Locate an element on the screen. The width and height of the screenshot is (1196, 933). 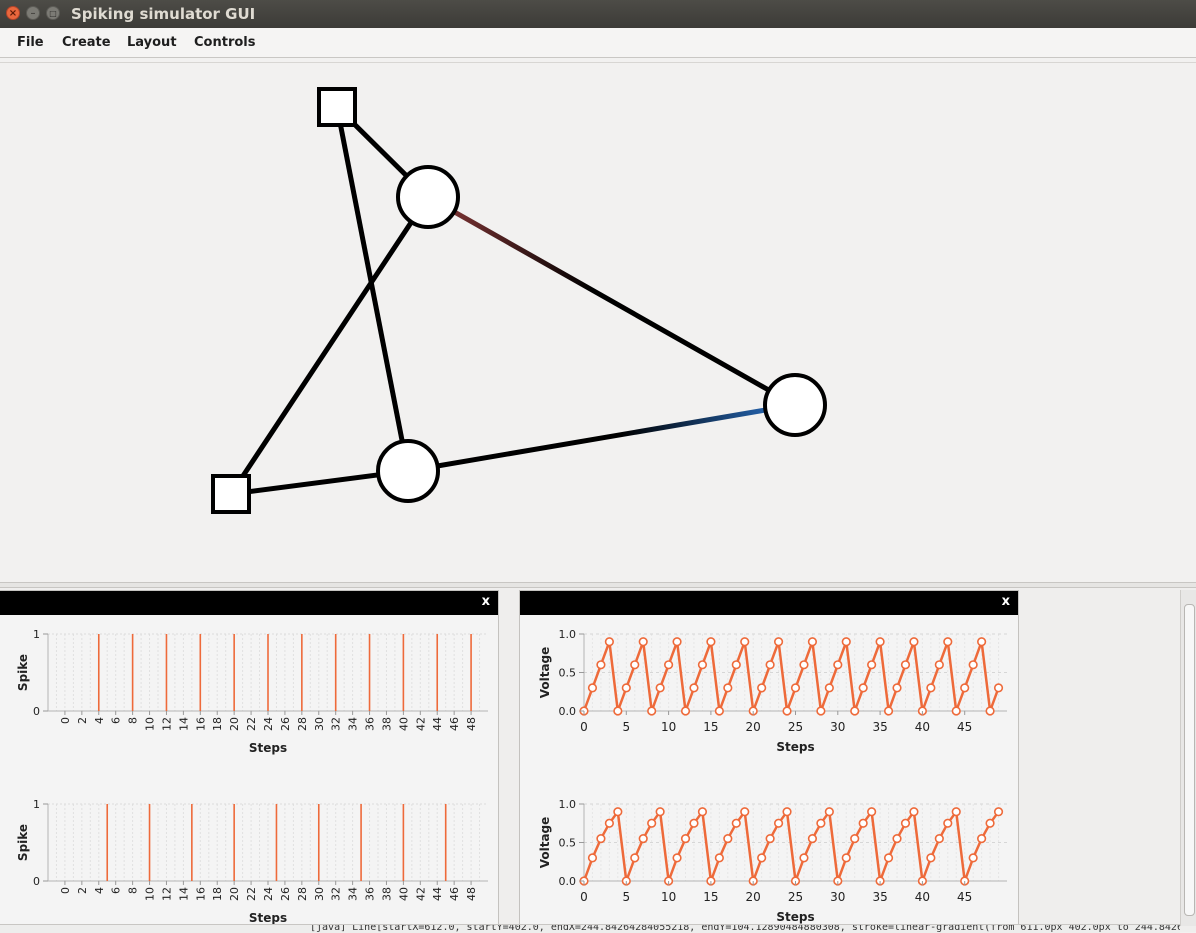
x-tick-label: 26 is located at coordinates (285, 724).